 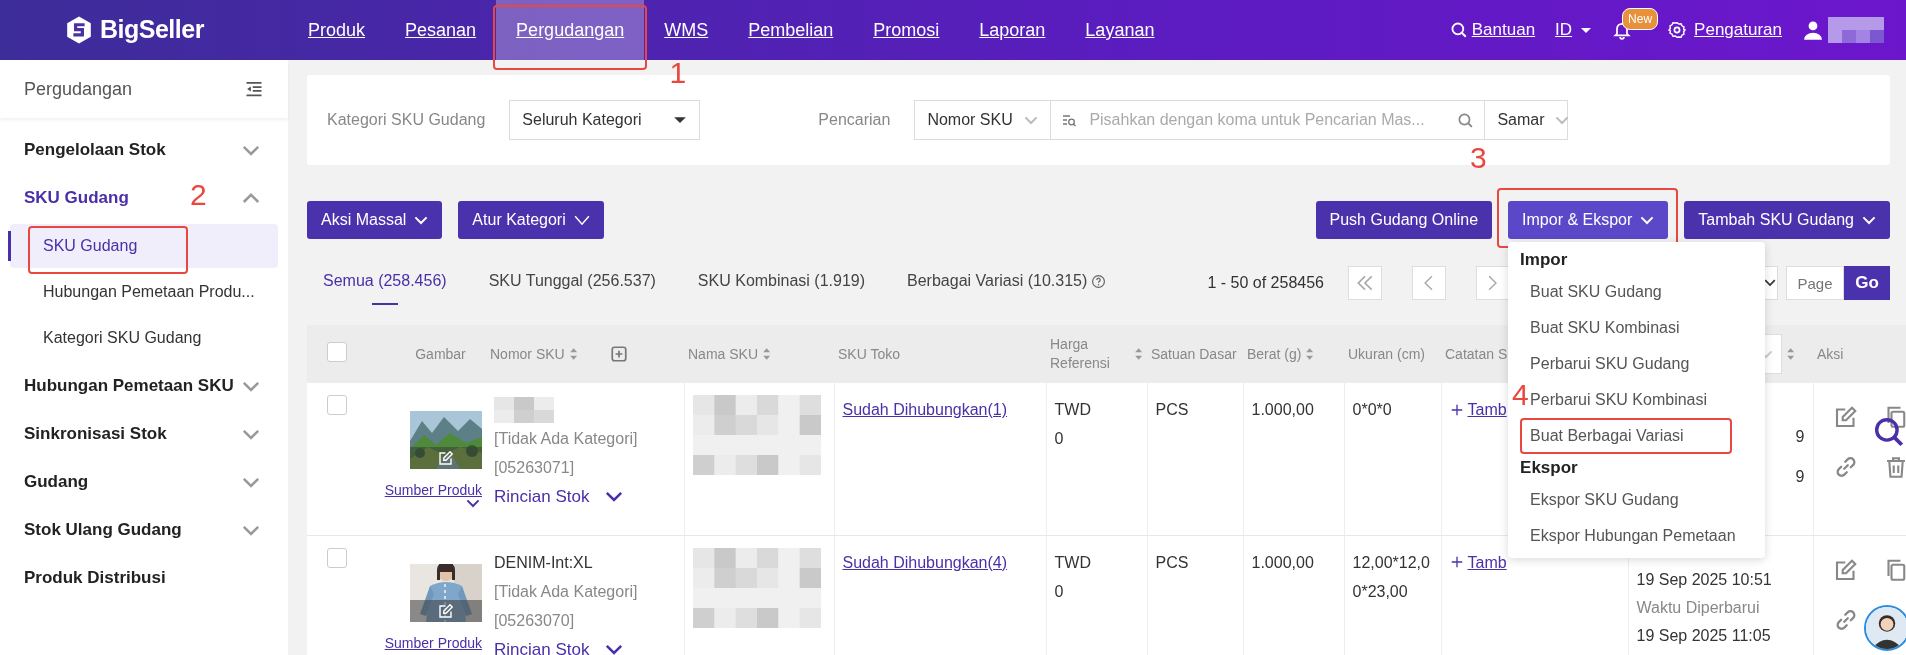 What do you see at coordinates (869, 354) in the screenshot?
I see `column-header: SKU Toko` at bounding box center [869, 354].